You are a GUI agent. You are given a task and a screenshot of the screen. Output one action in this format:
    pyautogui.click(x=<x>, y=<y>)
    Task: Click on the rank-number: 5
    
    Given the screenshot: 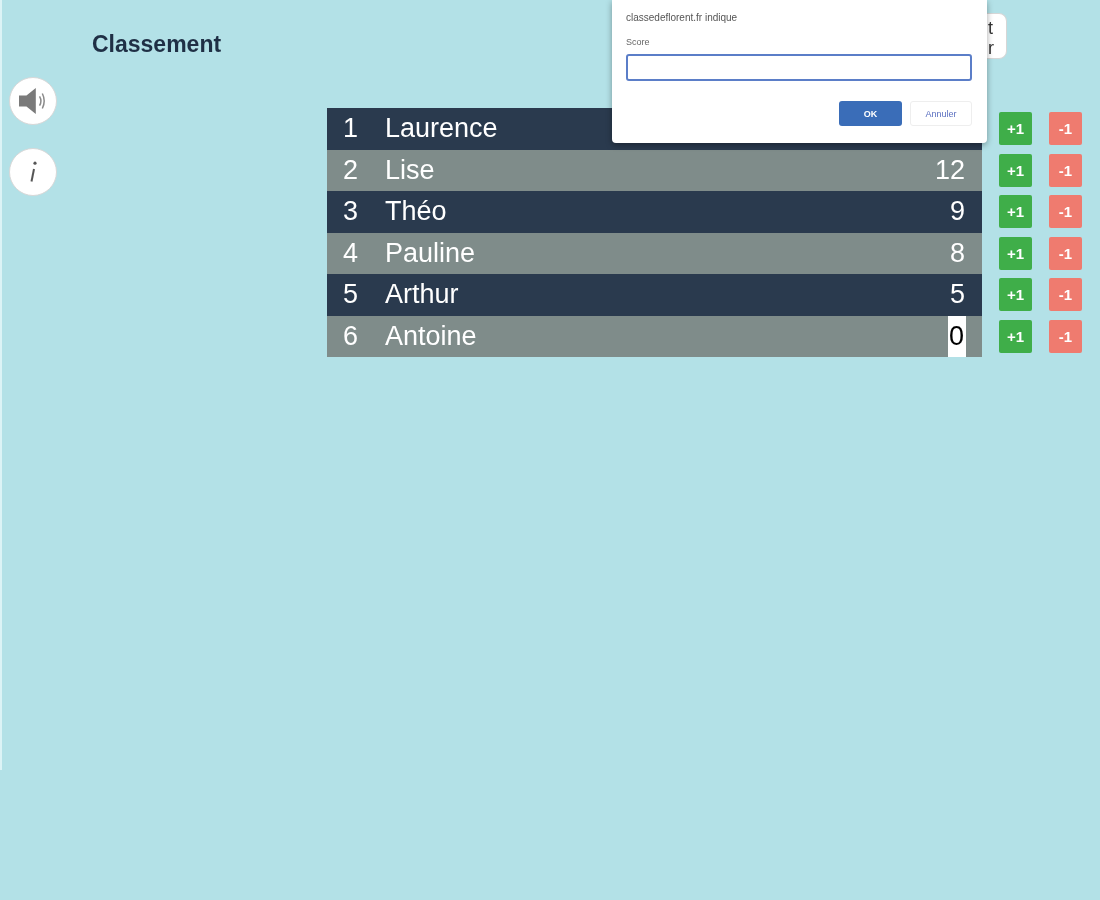 What is the action you would take?
    pyautogui.click(x=351, y=295)
    